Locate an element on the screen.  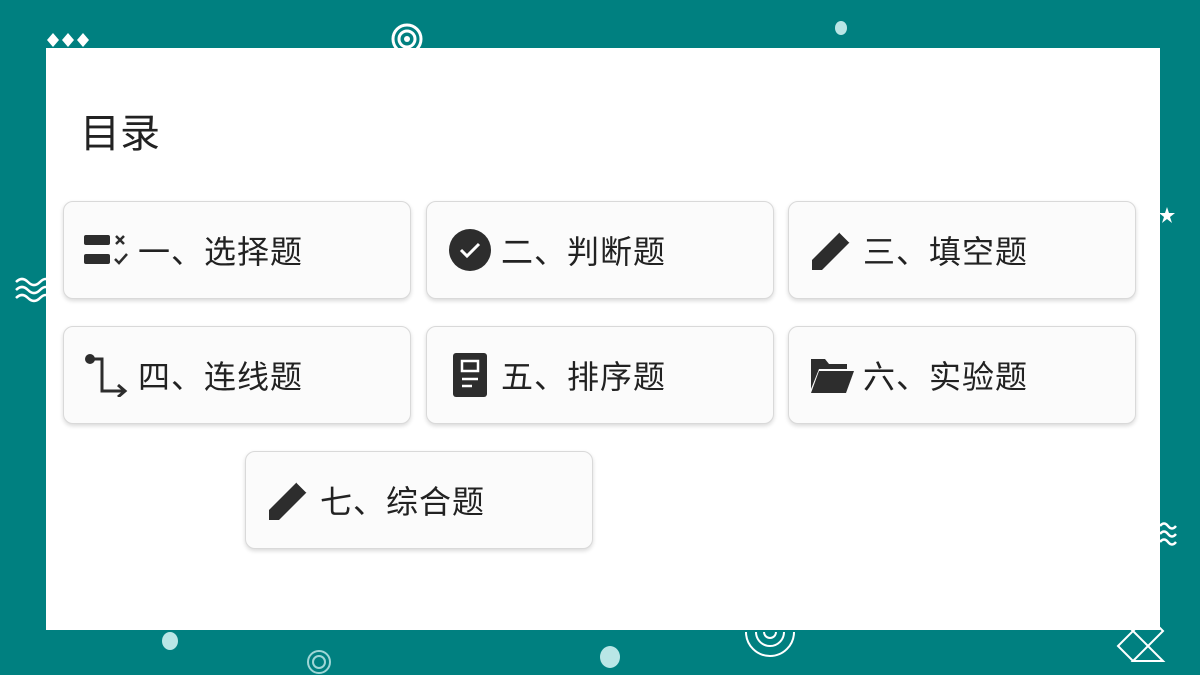
toc-item-label: 二、判断题 is located at coordinates (584, 252).